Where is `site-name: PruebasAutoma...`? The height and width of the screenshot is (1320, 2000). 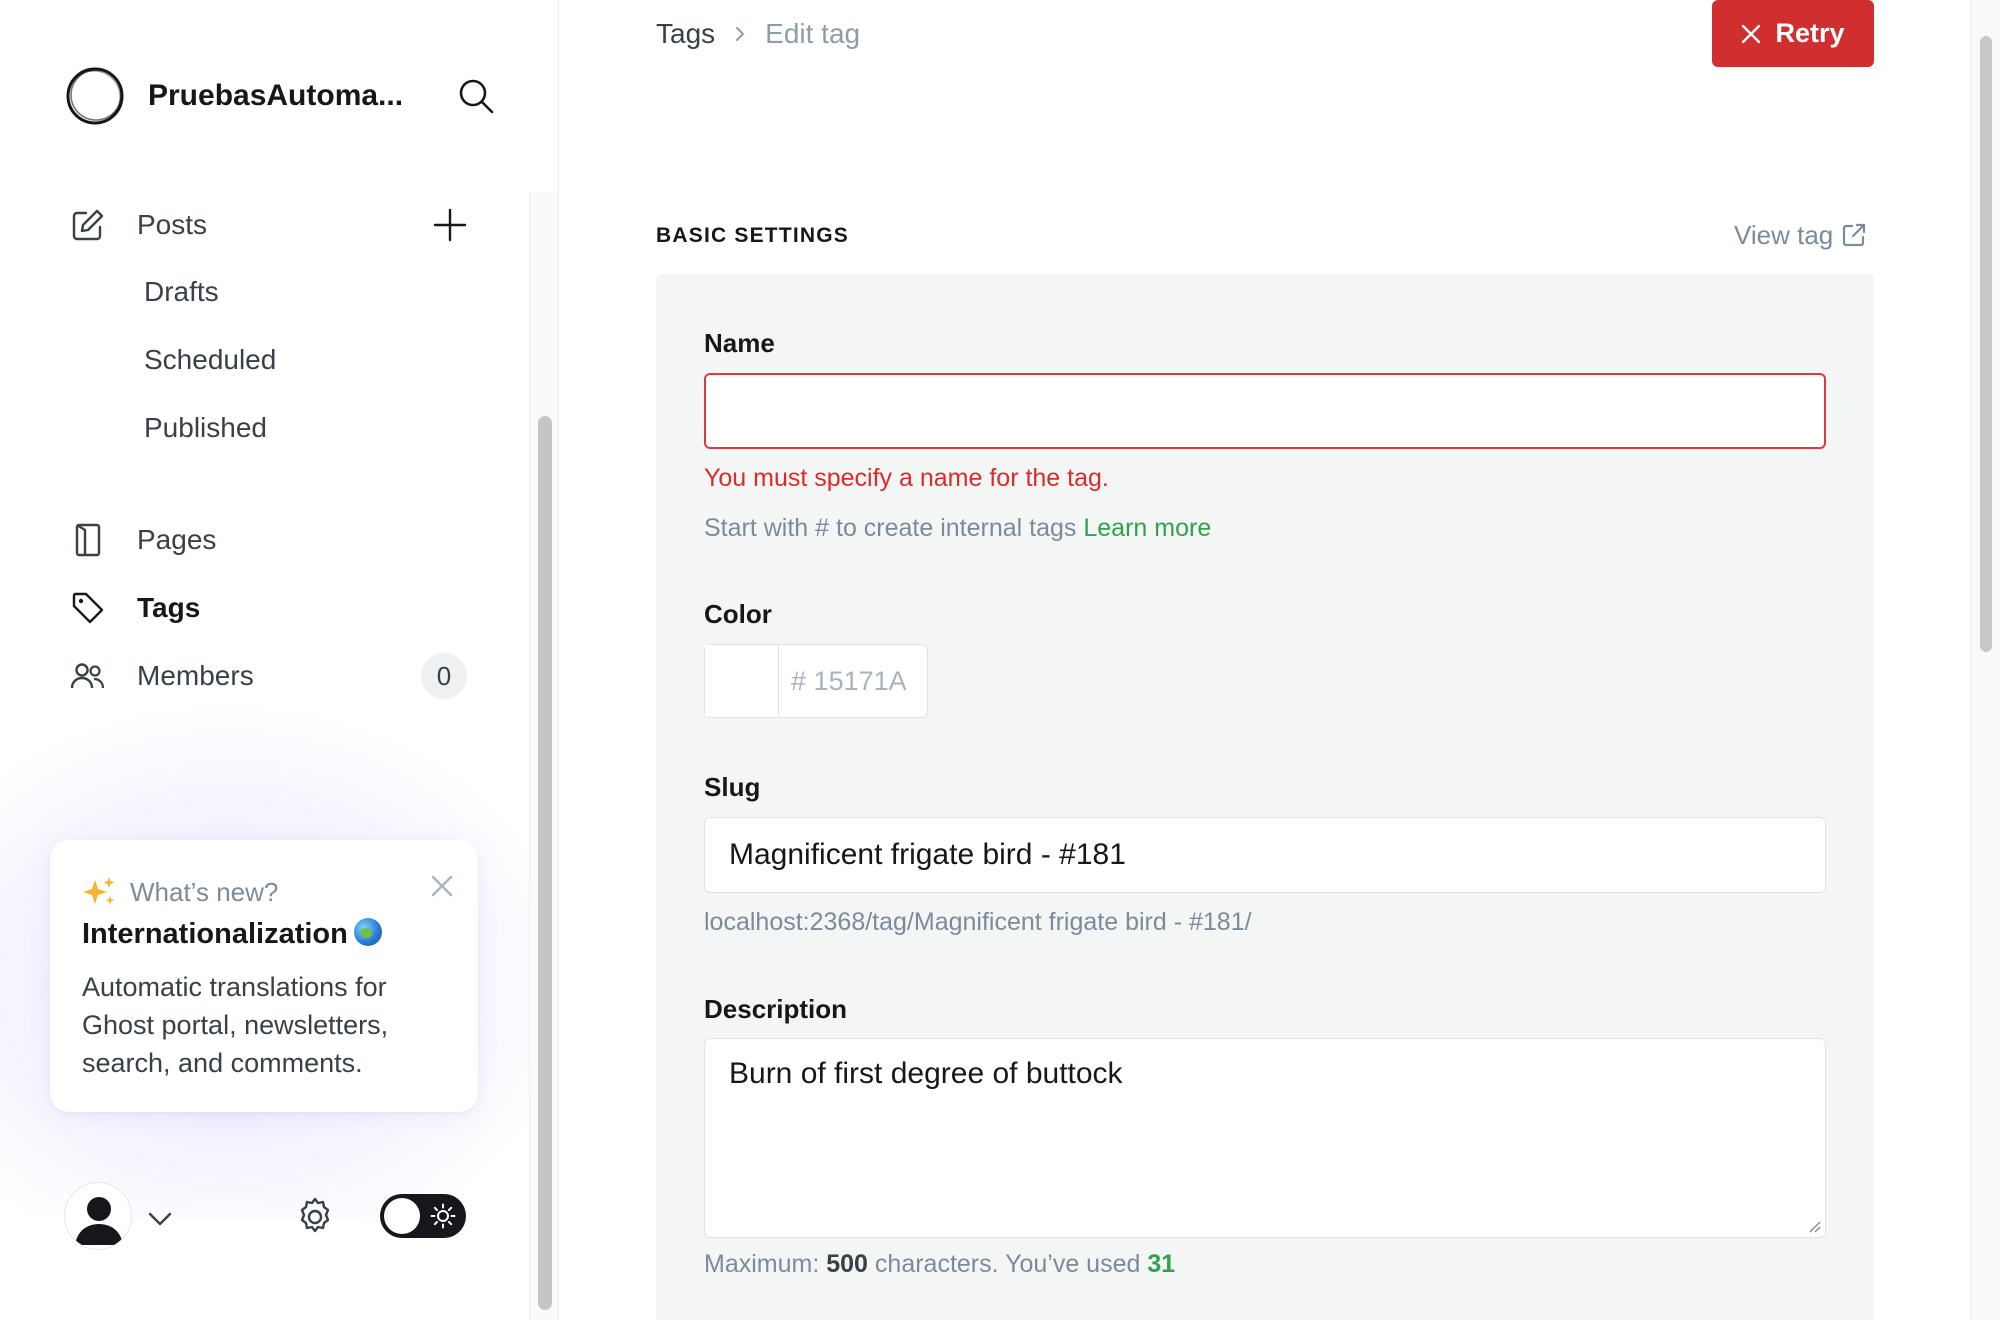 site-name: PruebasAutoma... is located at coordinates (283, 96).